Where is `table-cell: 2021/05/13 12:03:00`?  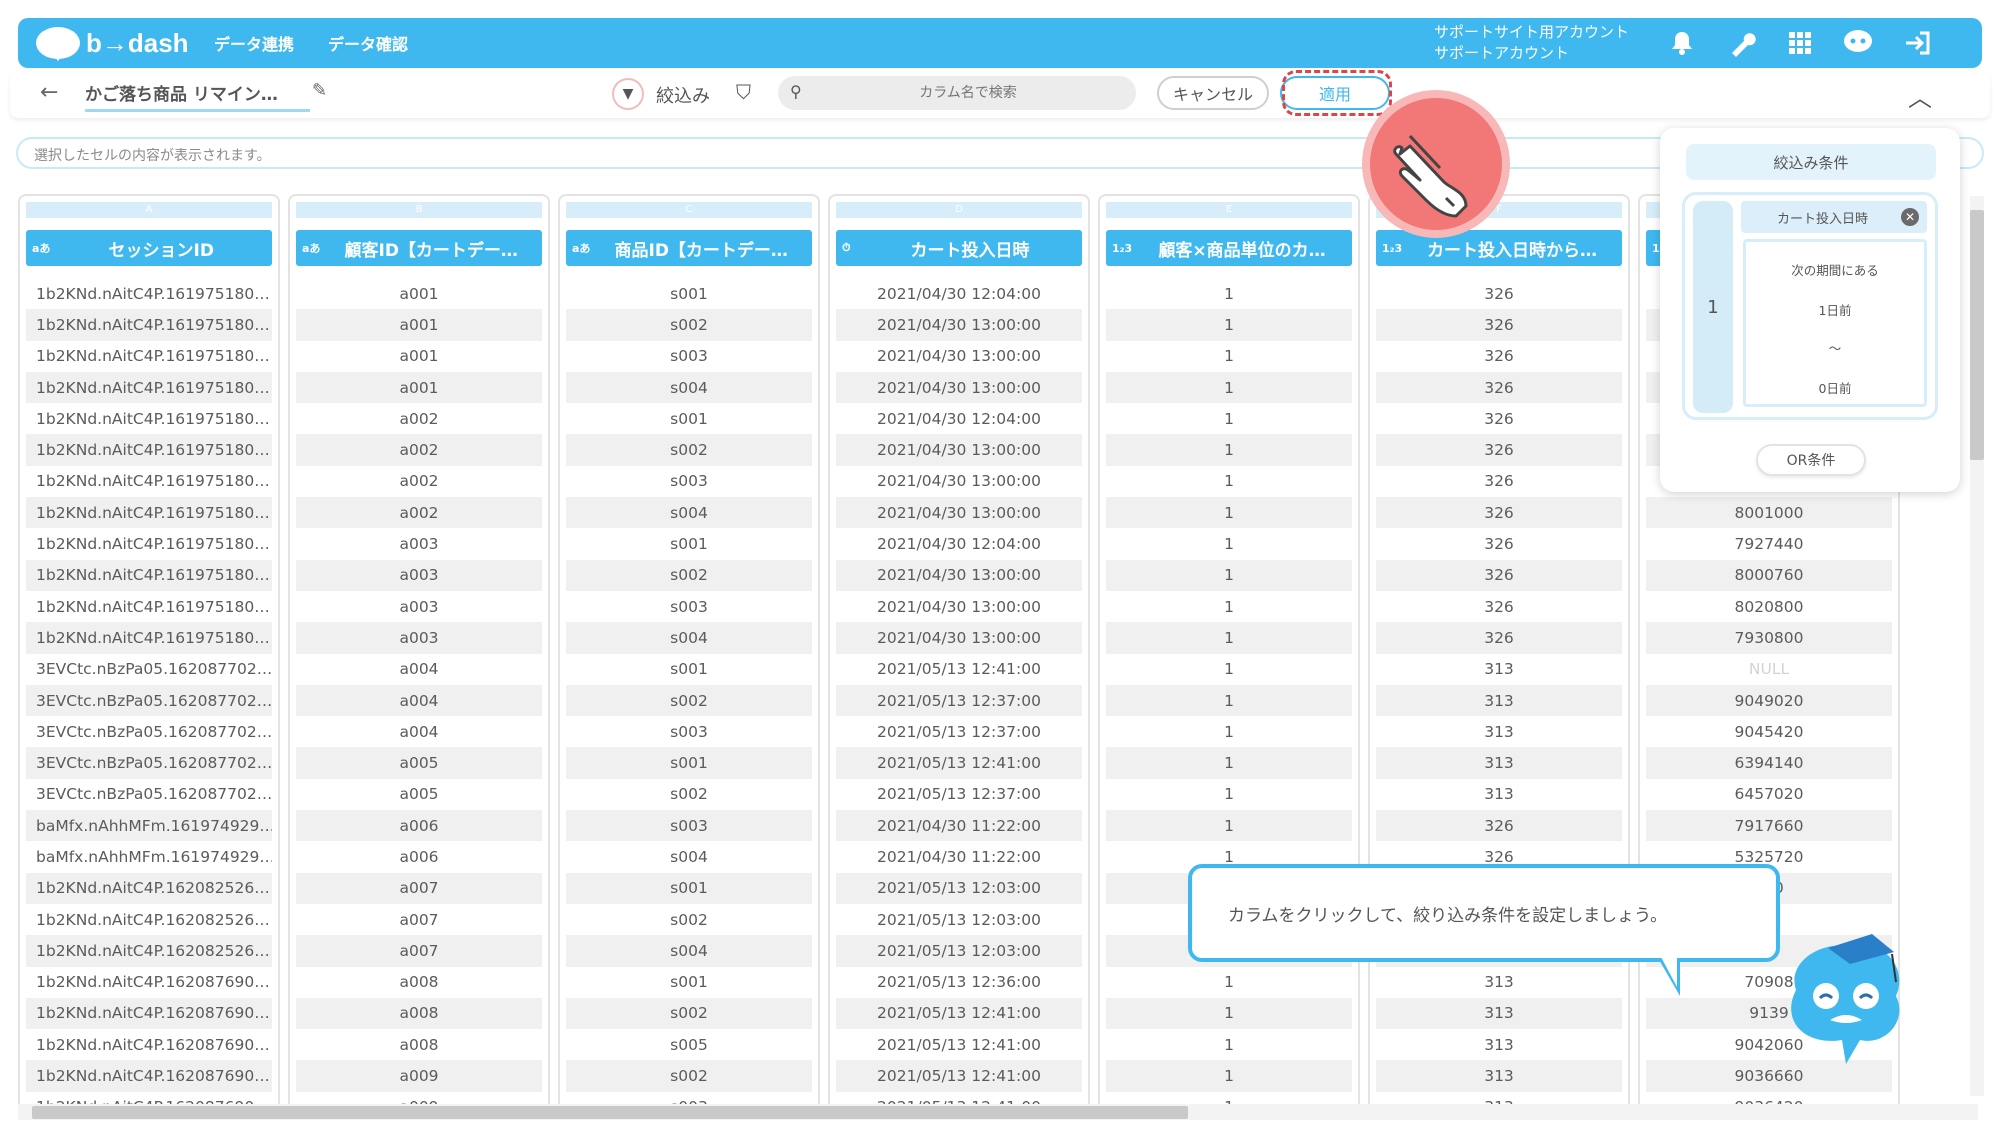 table-cell: 2021/05/13 12:03:00 is located at coordinates (959, 951).